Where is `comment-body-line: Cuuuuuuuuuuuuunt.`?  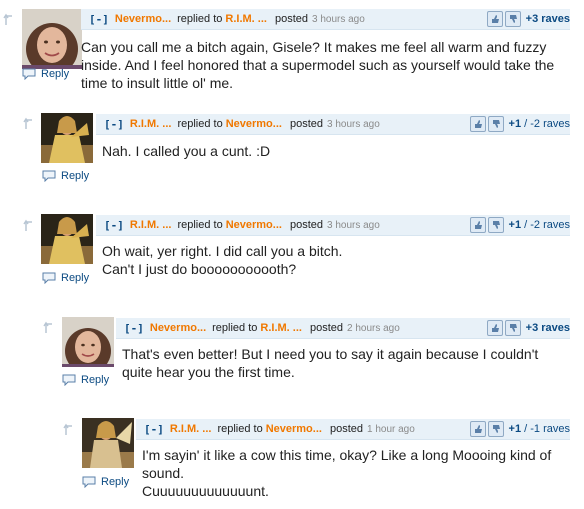 comment-body-line: Cuuuuuuuuuuuuunt. is located at coordinates (205, 491).